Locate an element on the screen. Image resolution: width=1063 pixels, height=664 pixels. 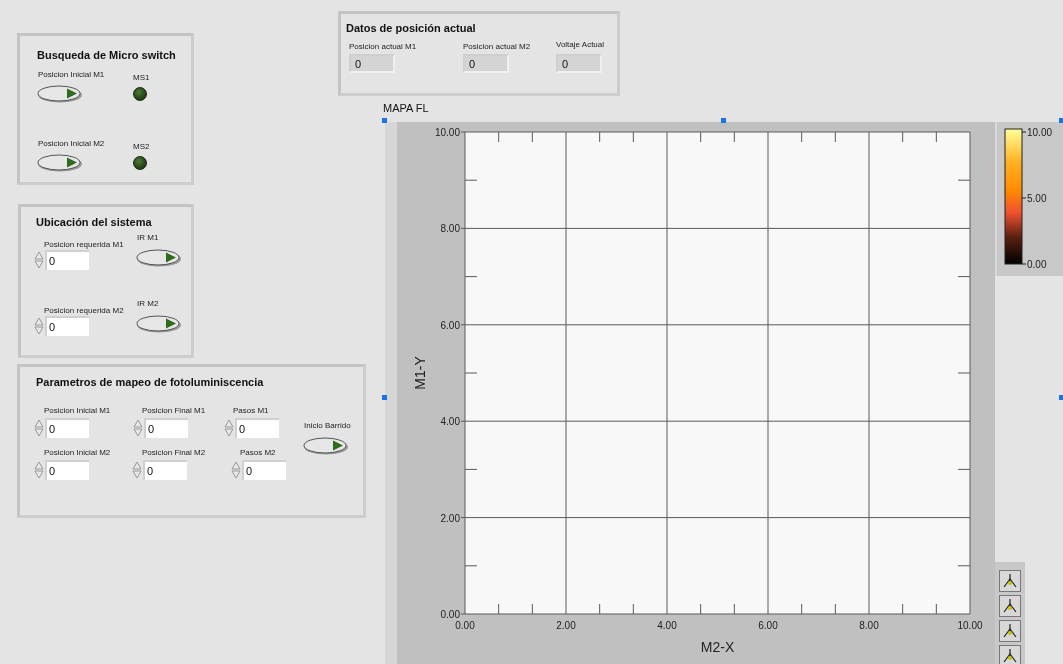
group-title: Parametros de mapeo de fotoluminiscencia is located at coordinates (150, 382).